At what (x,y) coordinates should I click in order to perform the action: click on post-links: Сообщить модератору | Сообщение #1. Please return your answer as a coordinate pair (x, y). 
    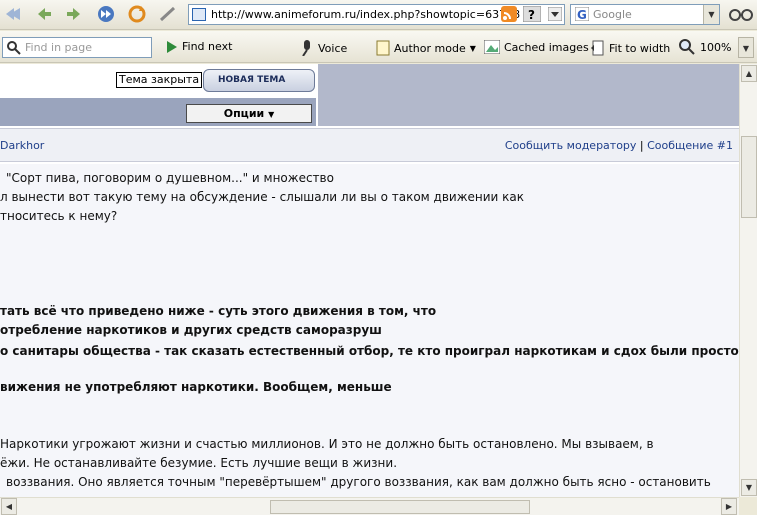
    Looking at the image, I should click on (619, 145).